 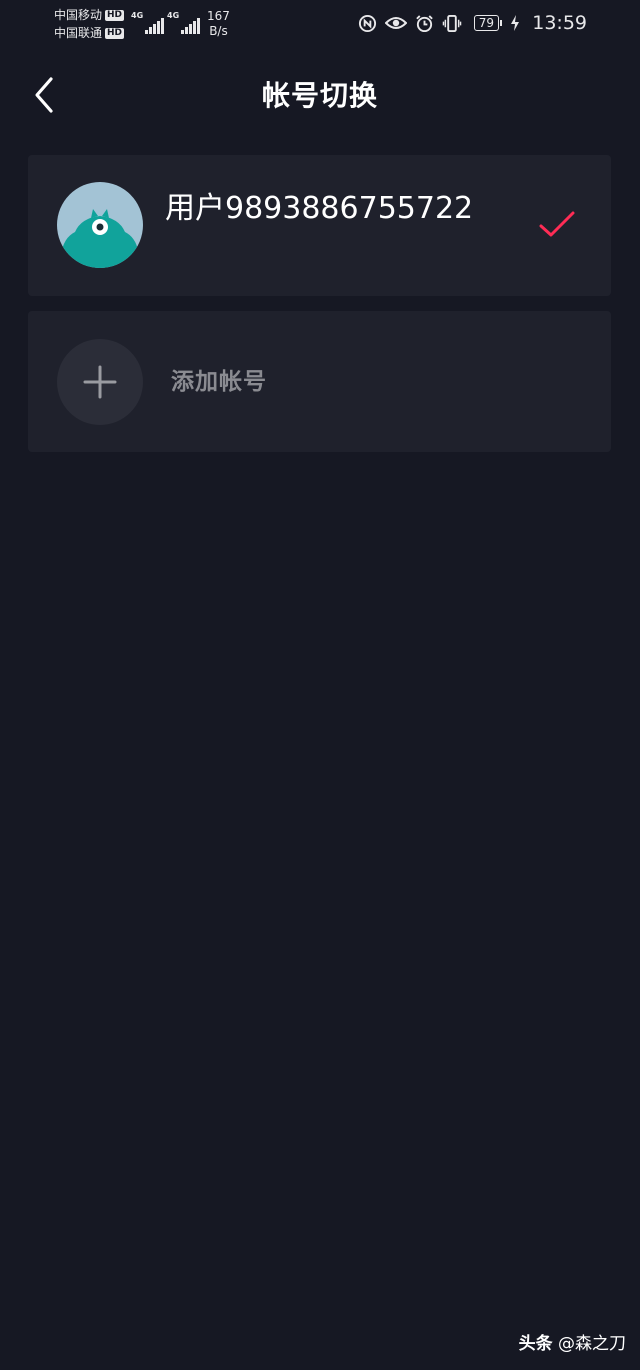 What do you see at coordinates (218, 16) in the screenshot?
I see `network-speed-value: 167` at bounding box center [218, 16].